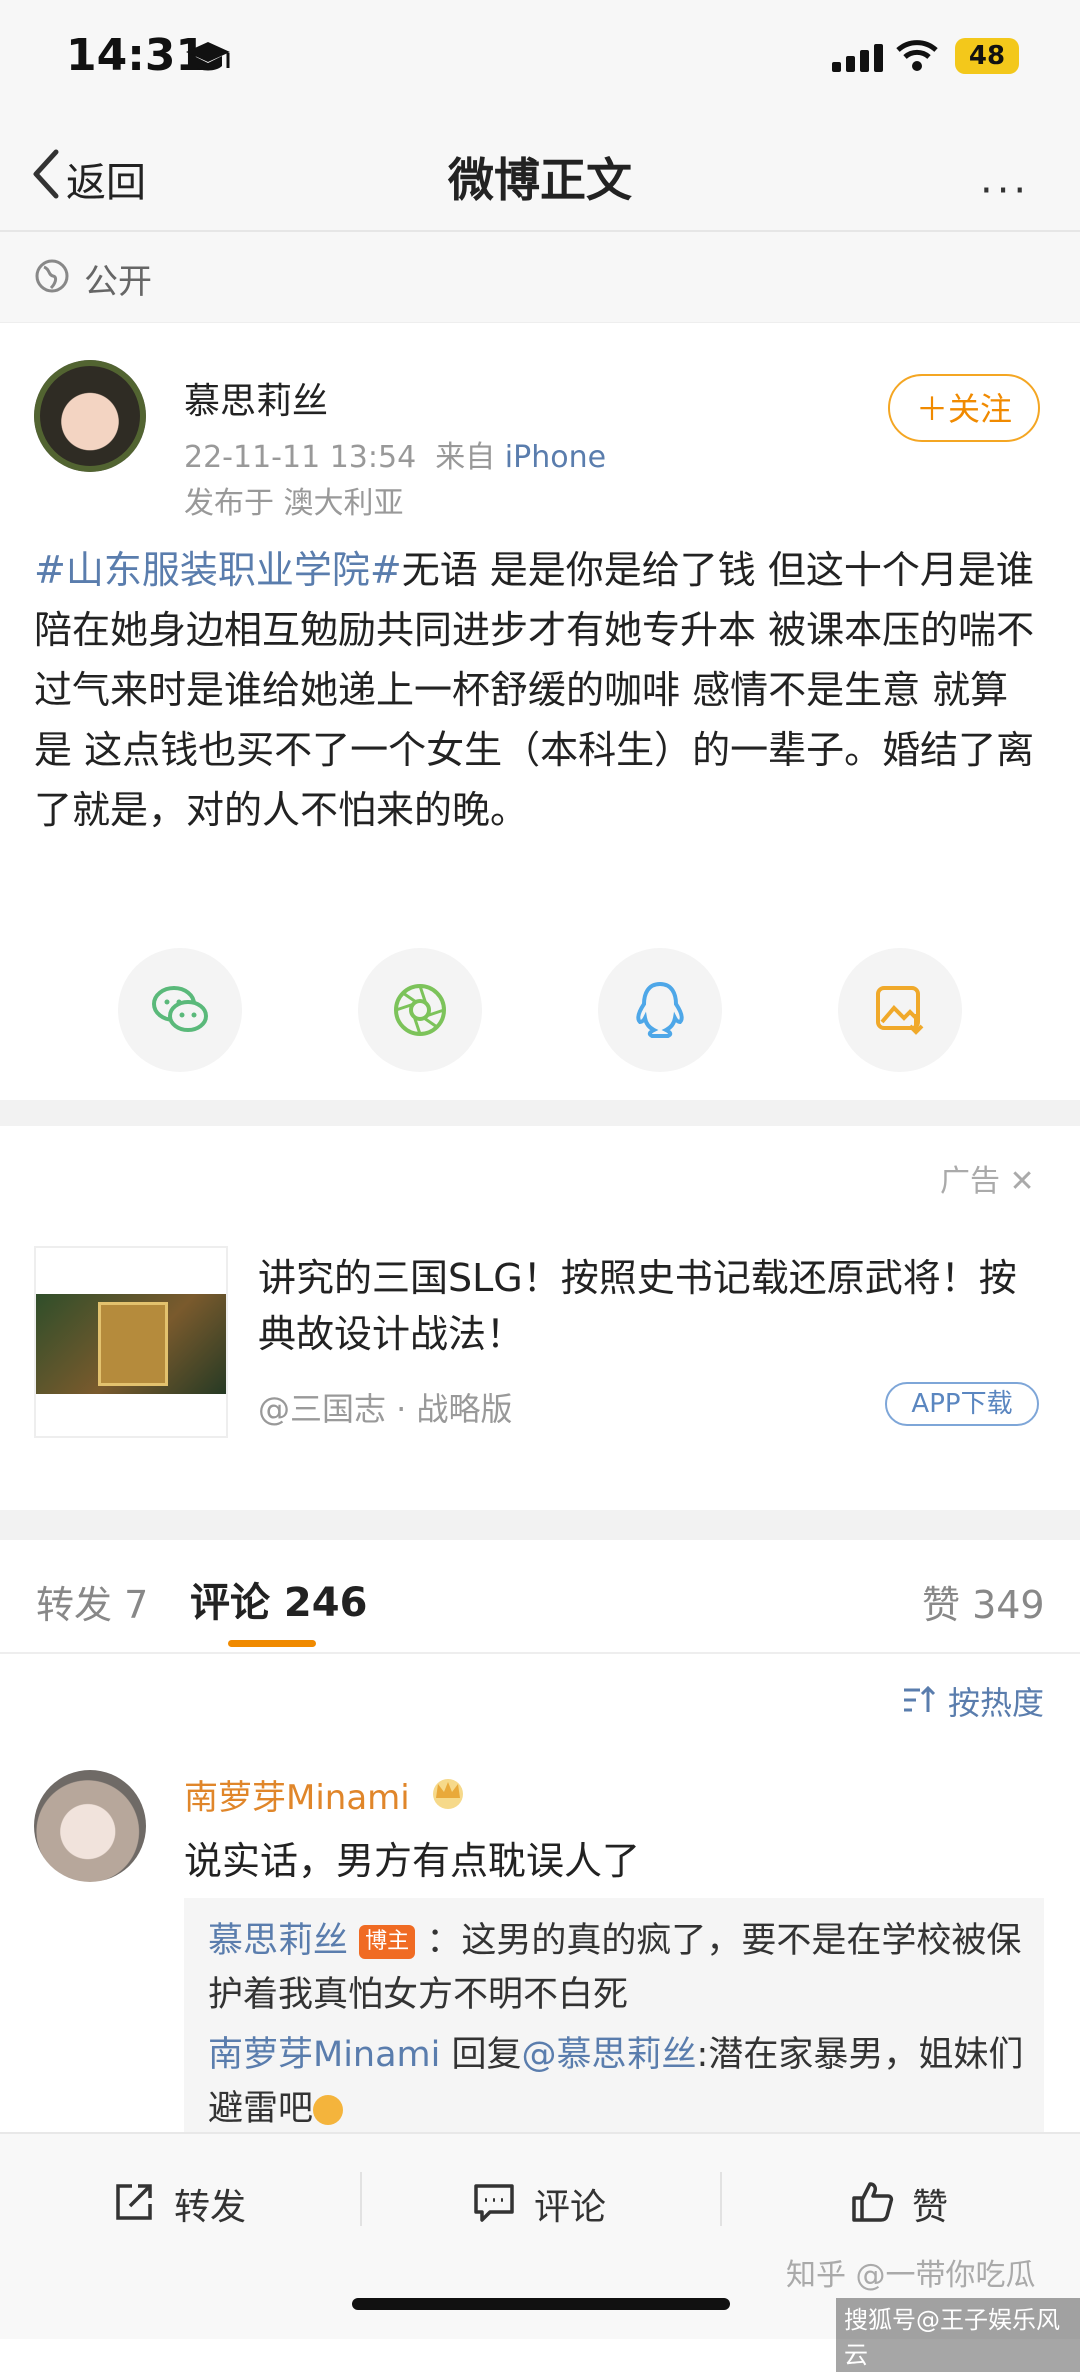 This screenshot has height=2372, width=1080. What do you see at coordinates (618, 2082) in the screenshot?
I see `reply-item: 南萝芽Minami 回复@慕思莉丝:潜在家暴男，姐妹们避雷吧` at bounding box center [618, 2082].